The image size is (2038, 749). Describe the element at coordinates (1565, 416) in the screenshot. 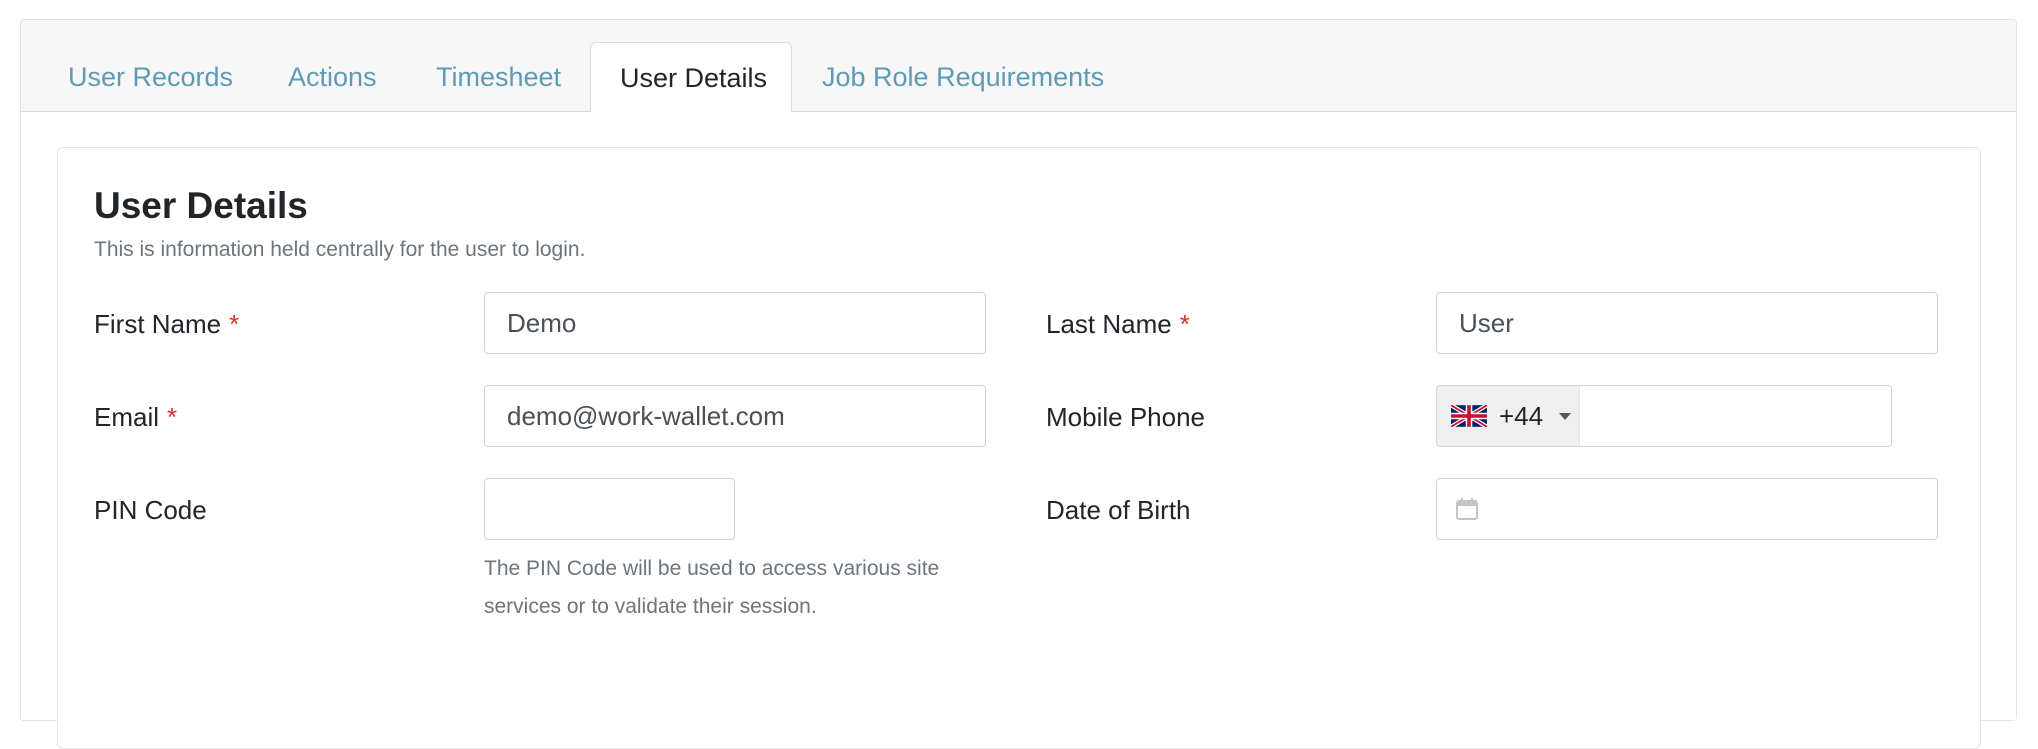

I see `caret-down-icon` at that location.